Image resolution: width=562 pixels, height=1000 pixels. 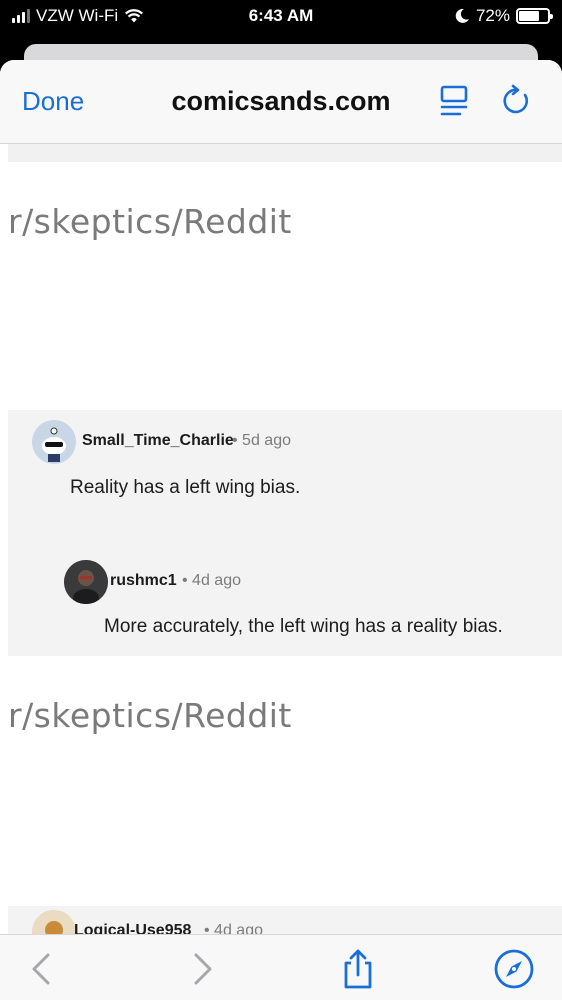 What do you see at coordinates (285, 153) in the screenshot?
I see `previous-image-strip` at bounding box center [285, 153].